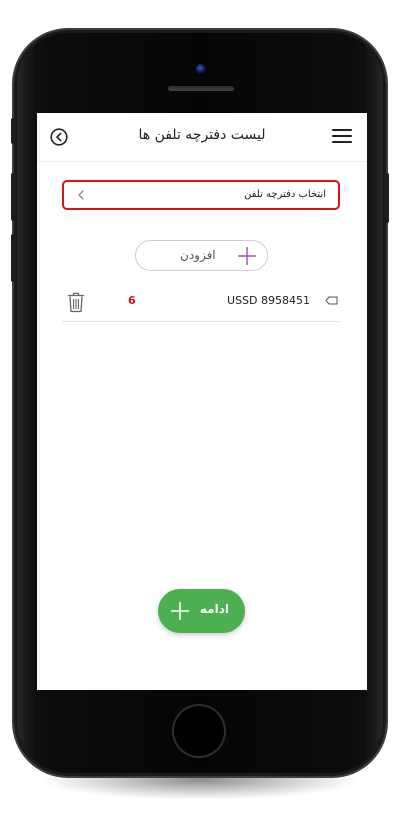 The height and width of the screenshot is (816, 400). What do you see at coordinates (13, 131) in the screenshot?
I see `mute-switch` at bounding box center [13, 131].